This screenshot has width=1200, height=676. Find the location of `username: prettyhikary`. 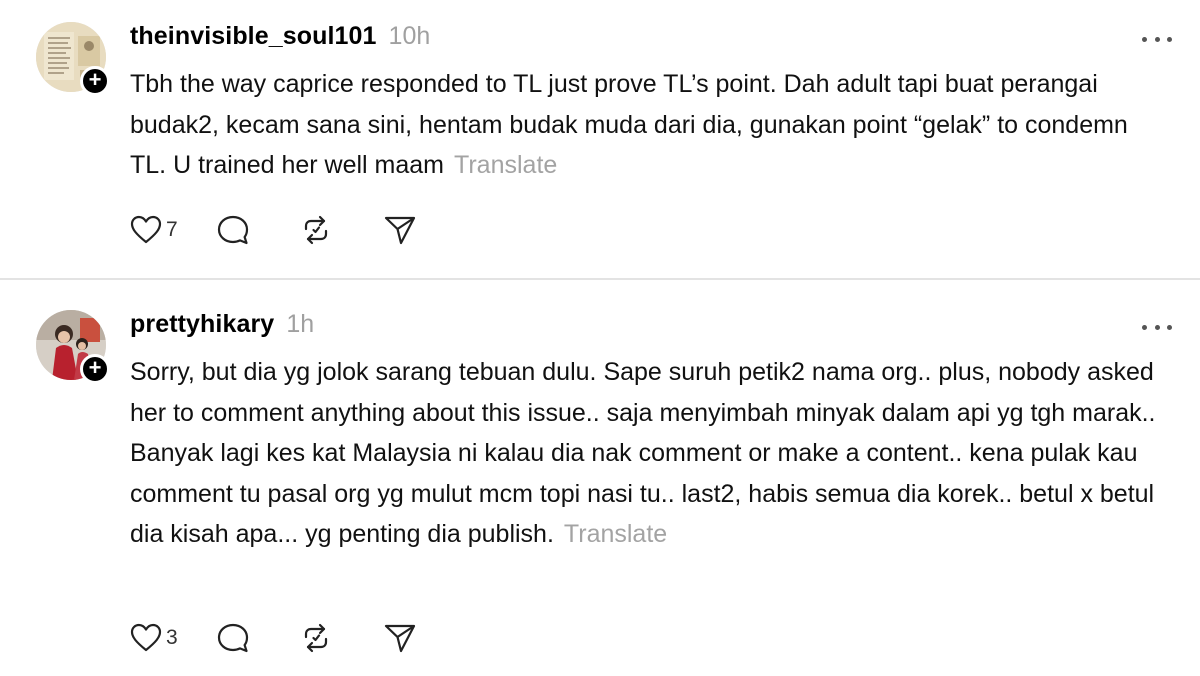

username: prettyhikary is located at coordinates (202, 324).